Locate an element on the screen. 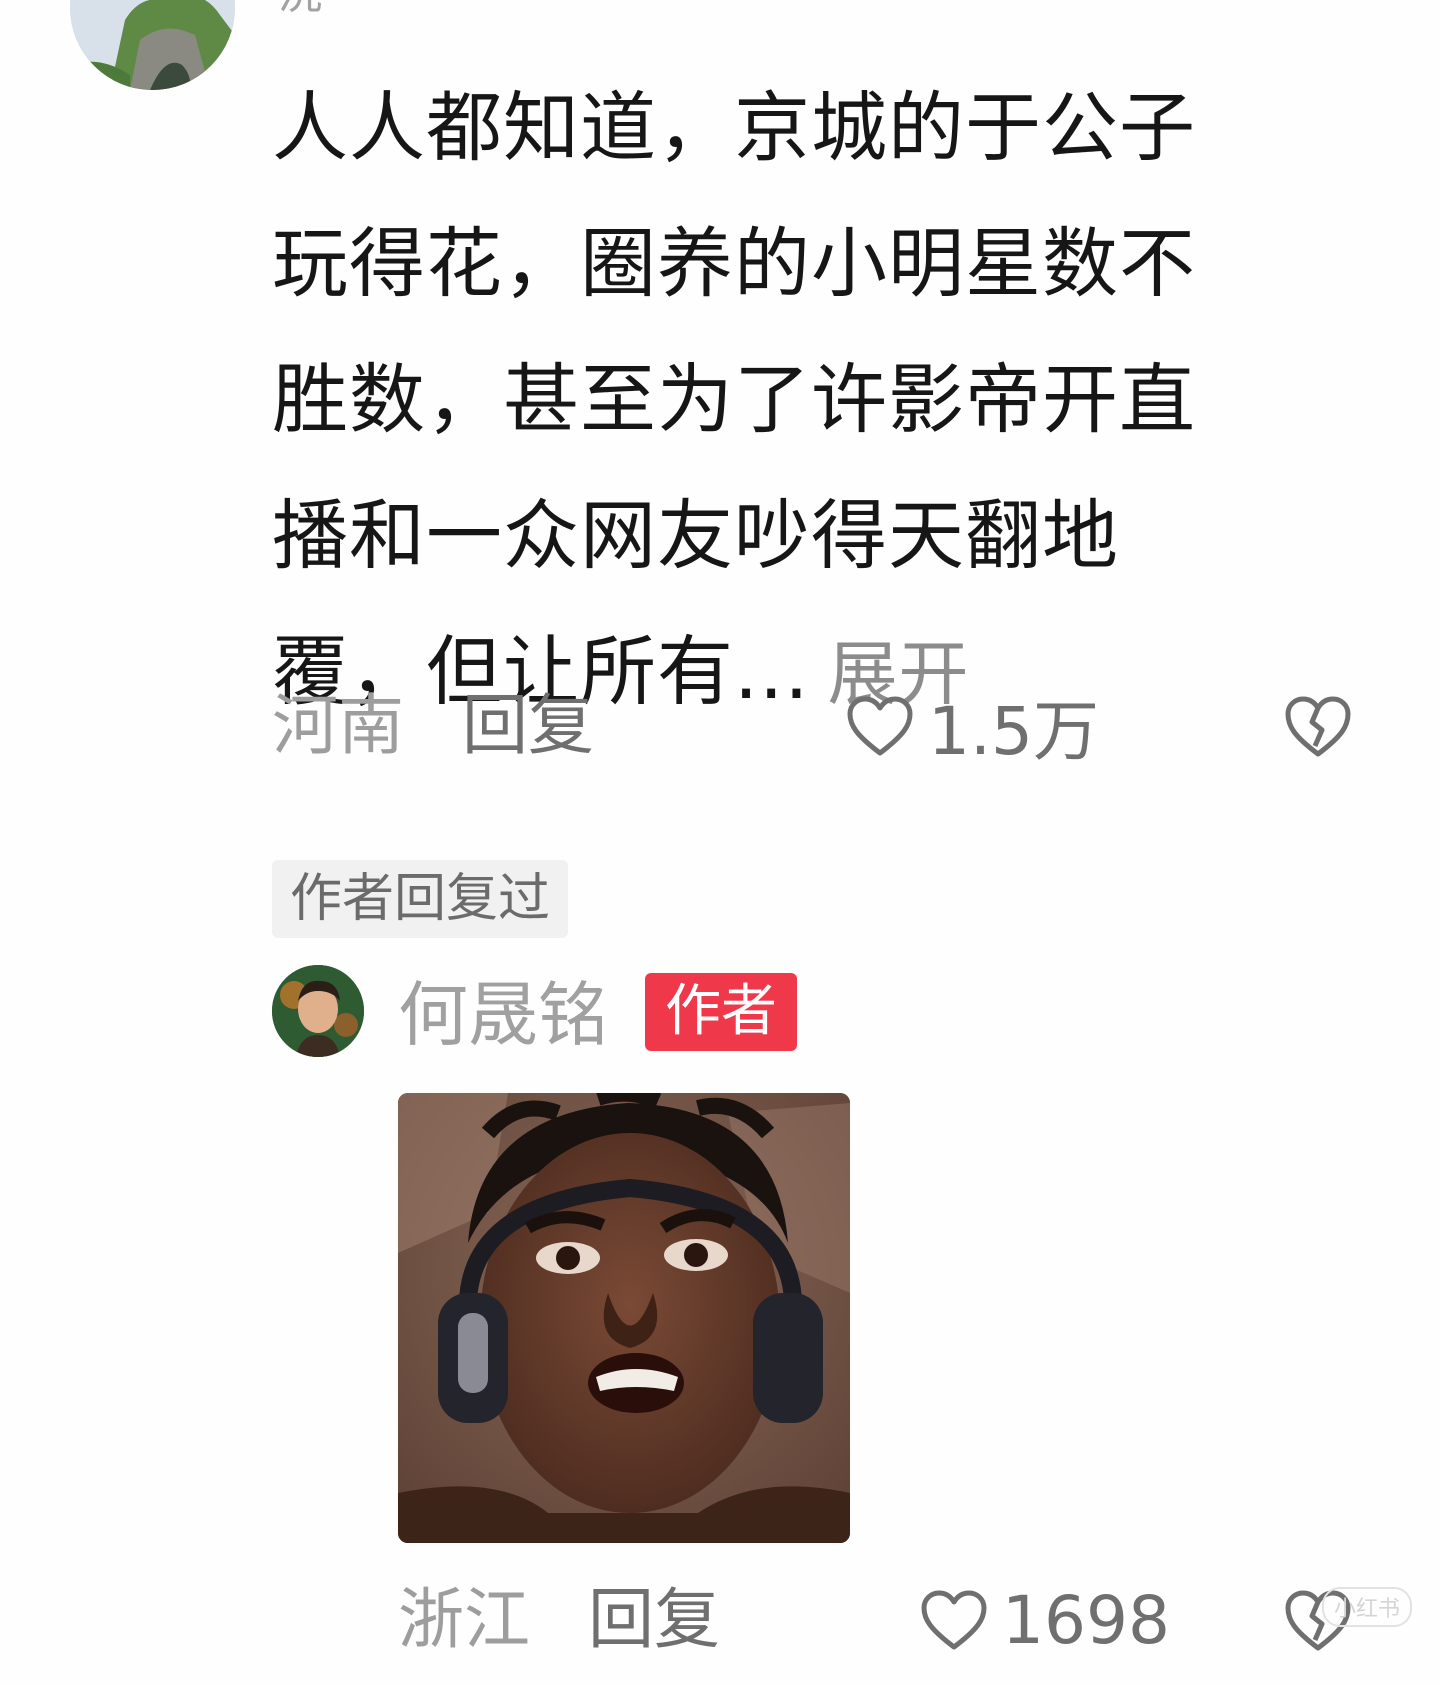 The image size is (1440, 1685). like-button: 1698 is located at coordinates (1045, 1620).